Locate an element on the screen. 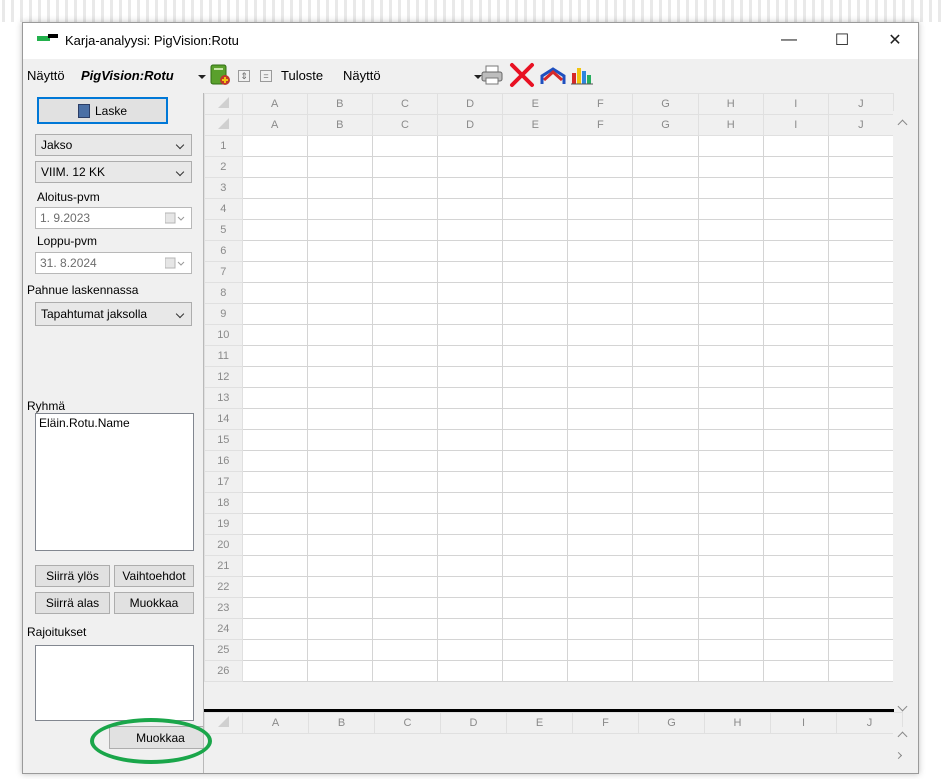  scroll-right-icon is located at coordinates (898, 755).